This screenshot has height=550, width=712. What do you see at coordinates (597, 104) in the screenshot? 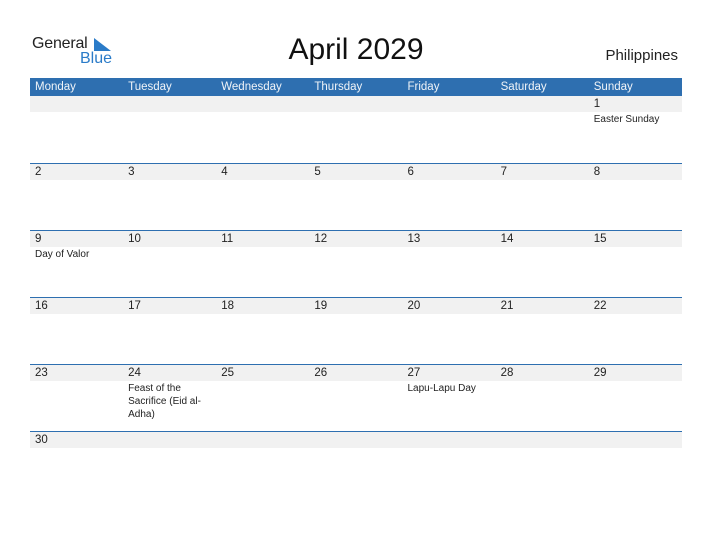
I see `day-number: 1` at bounding box center [597, 104].